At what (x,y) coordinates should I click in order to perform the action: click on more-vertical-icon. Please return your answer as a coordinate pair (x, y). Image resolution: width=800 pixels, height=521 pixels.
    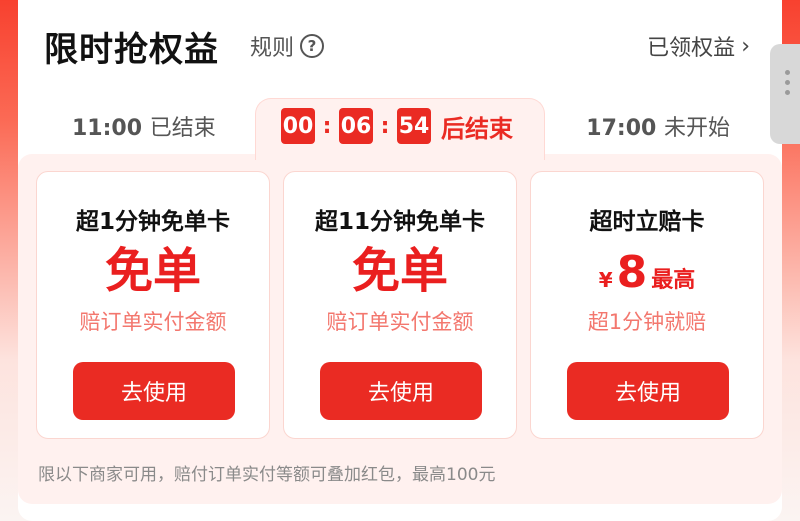
    Looking at the image, I should click on (787, 82).